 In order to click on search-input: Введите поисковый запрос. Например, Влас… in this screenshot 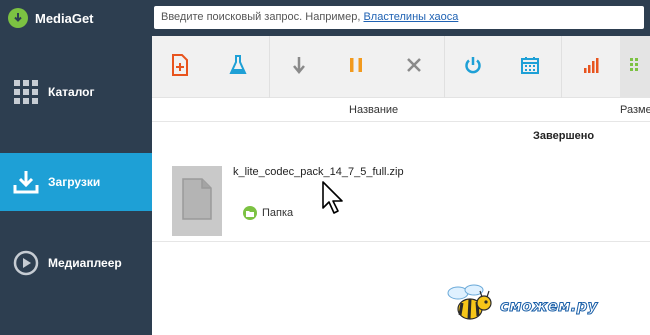, I will do `click(399, 17)`.